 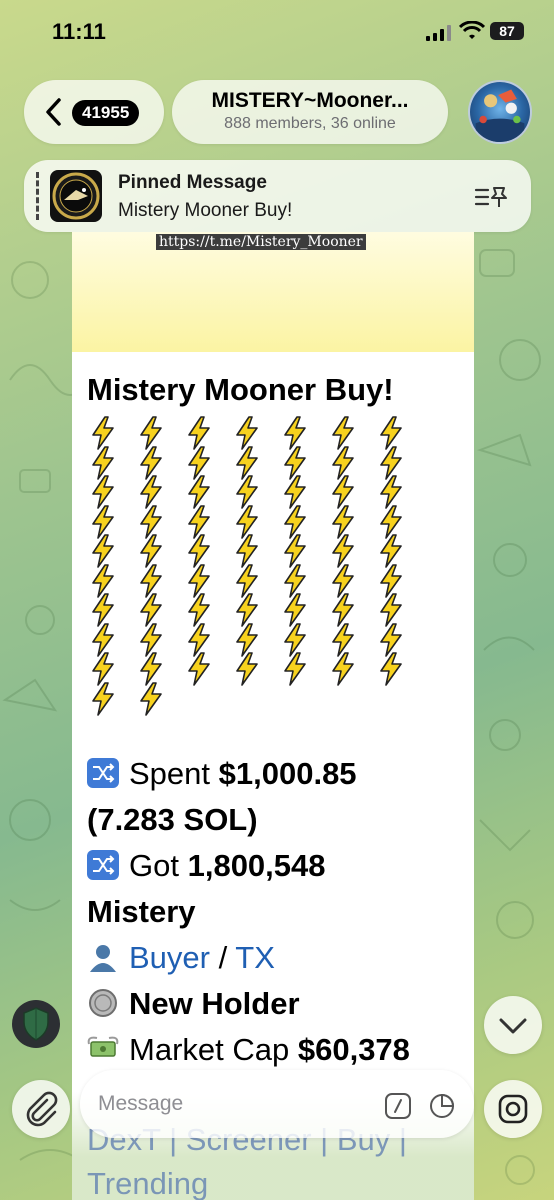 I want to click on pinned-text: Mistery Mooner Buy!, so click(x=205, y=210).